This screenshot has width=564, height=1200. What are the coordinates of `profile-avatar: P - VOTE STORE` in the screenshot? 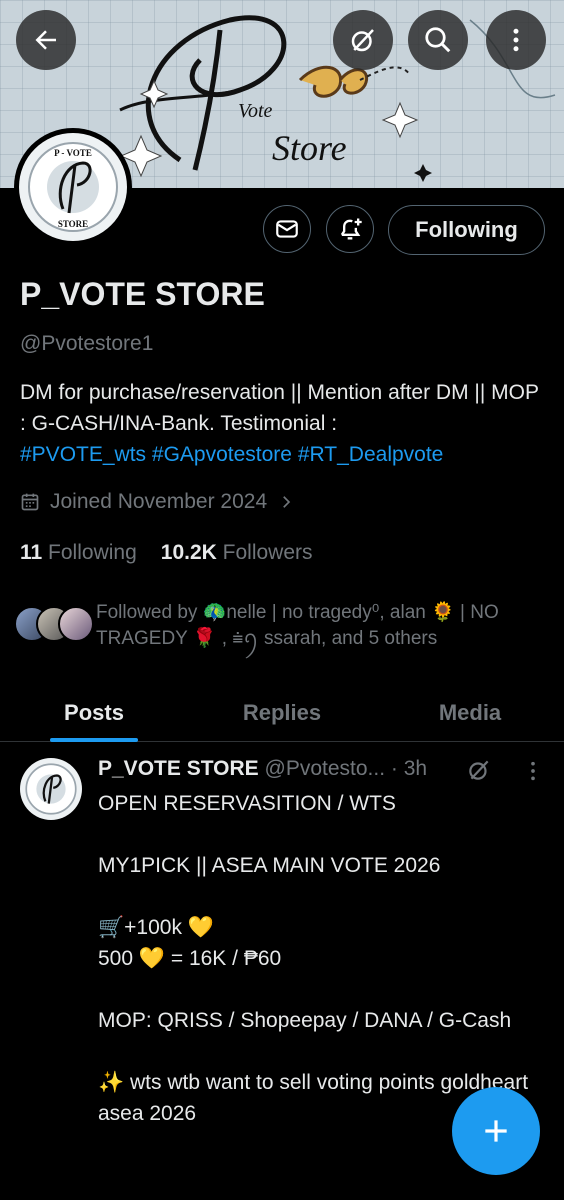 It's located at (73, 187).